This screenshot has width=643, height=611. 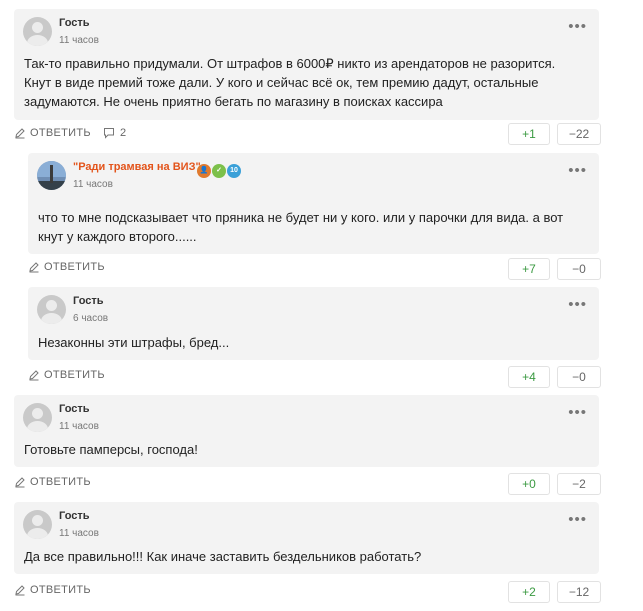 I want to click on vote-up-button: +4, so click(x=529, y=377).